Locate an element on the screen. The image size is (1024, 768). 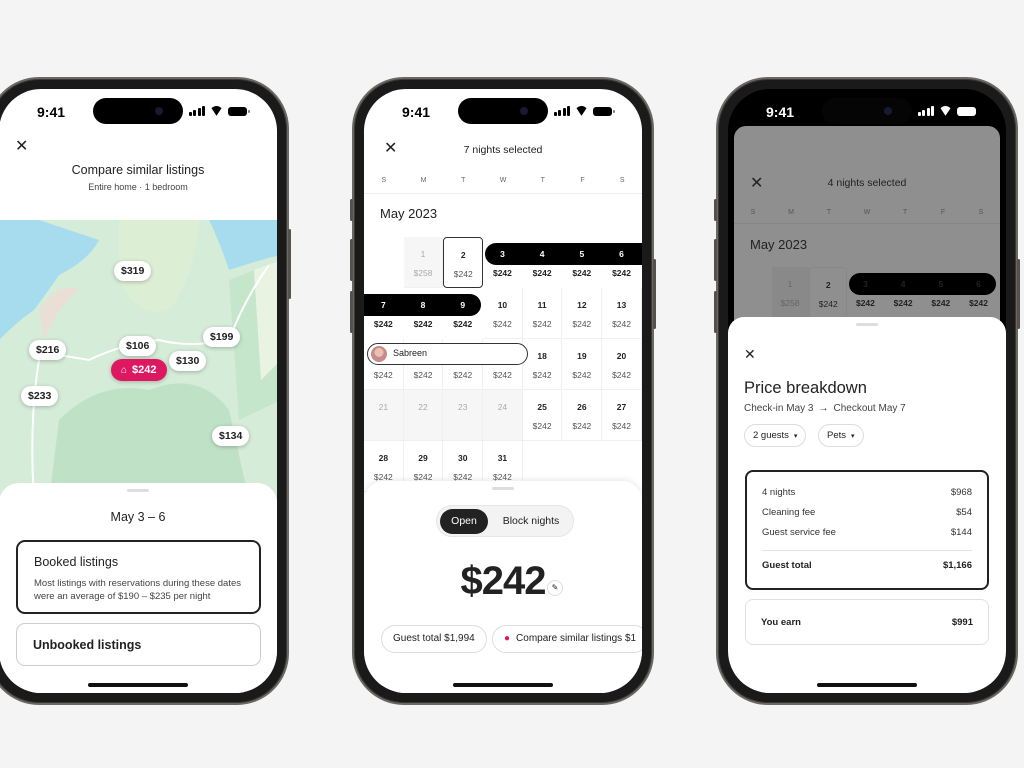
weekday-label: M is located at coordinates (791, 212).